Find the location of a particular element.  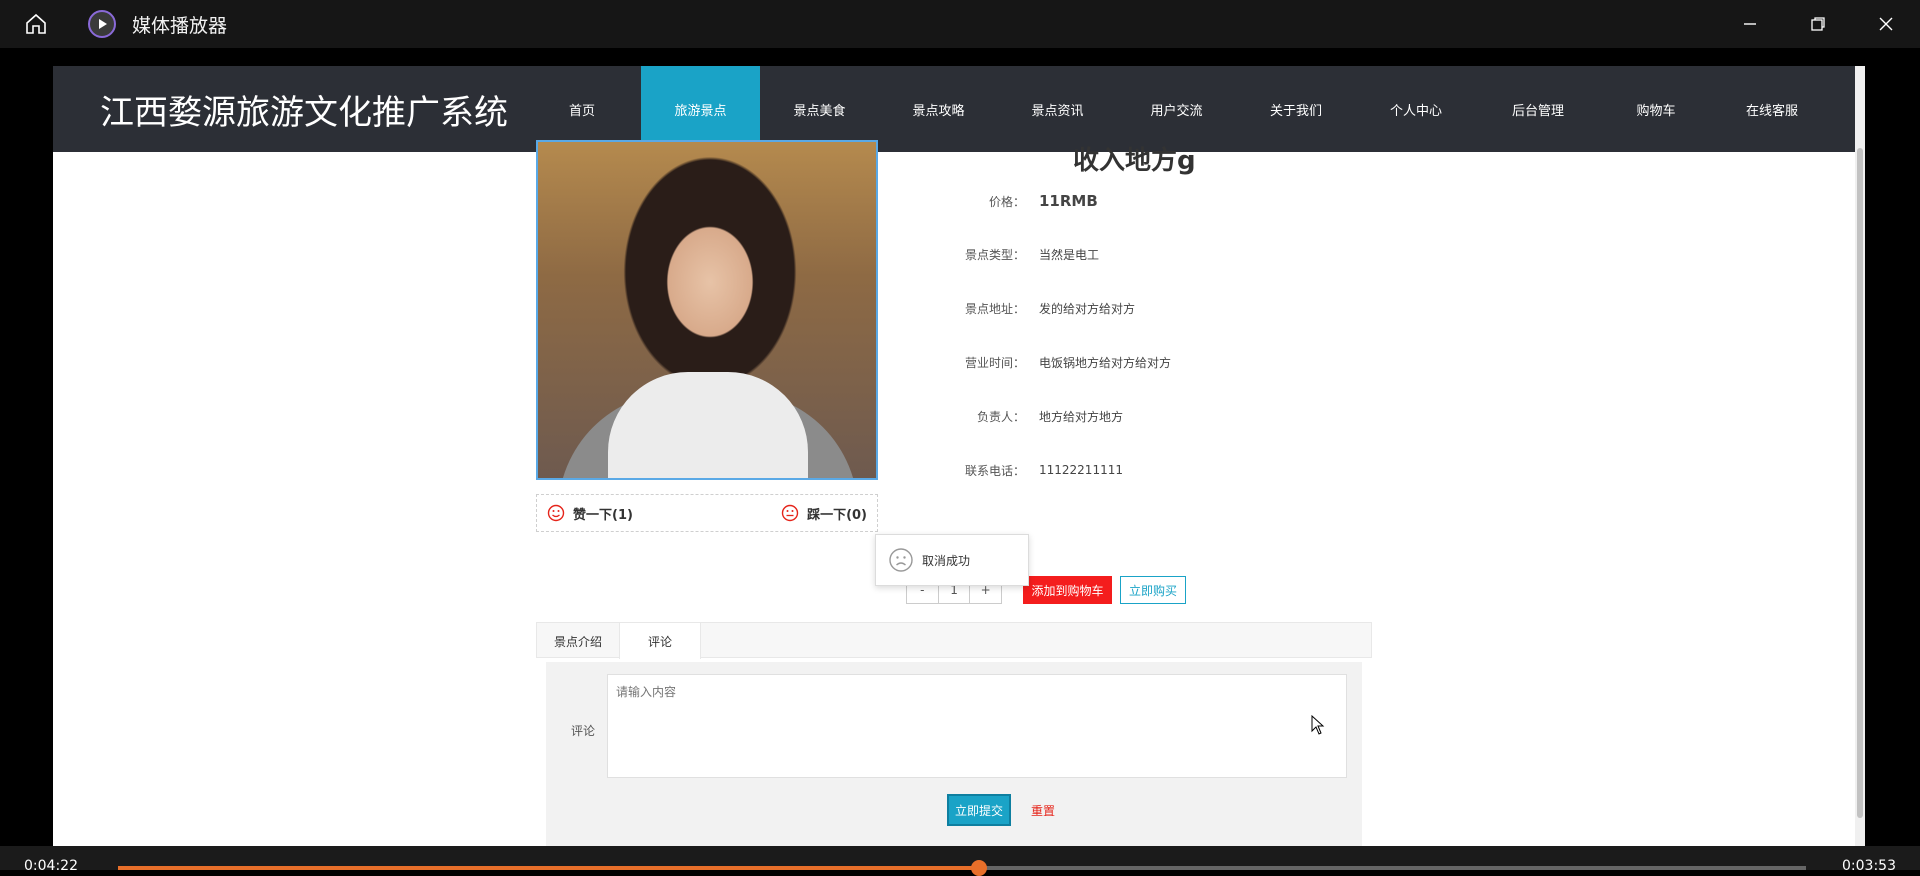

tab-intro: 景点介绍 is located at coordinates (578, 641).